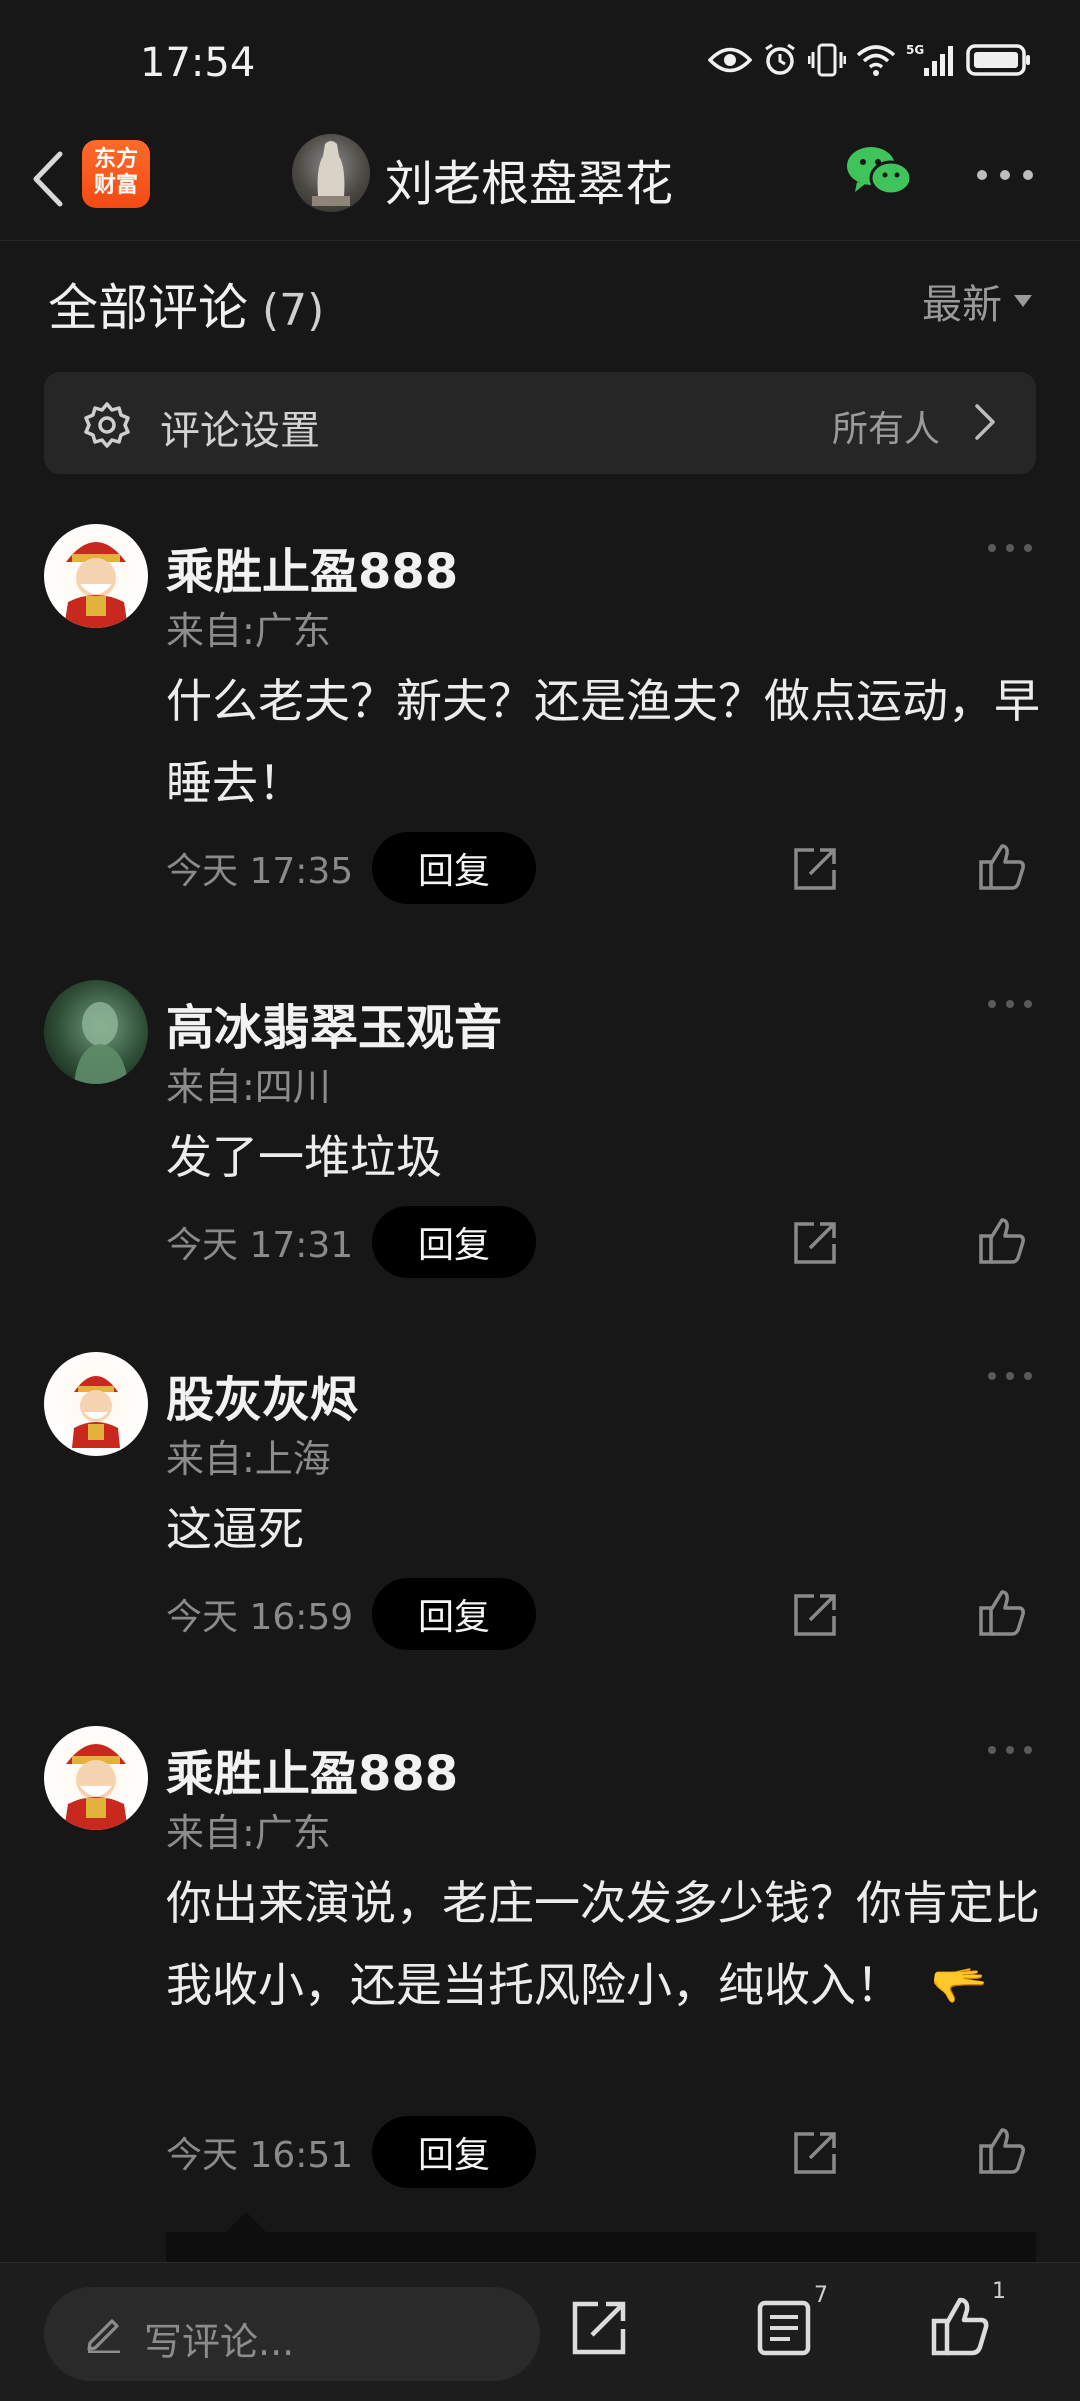  I want to click on like-button: 1, so click(968, 2320).